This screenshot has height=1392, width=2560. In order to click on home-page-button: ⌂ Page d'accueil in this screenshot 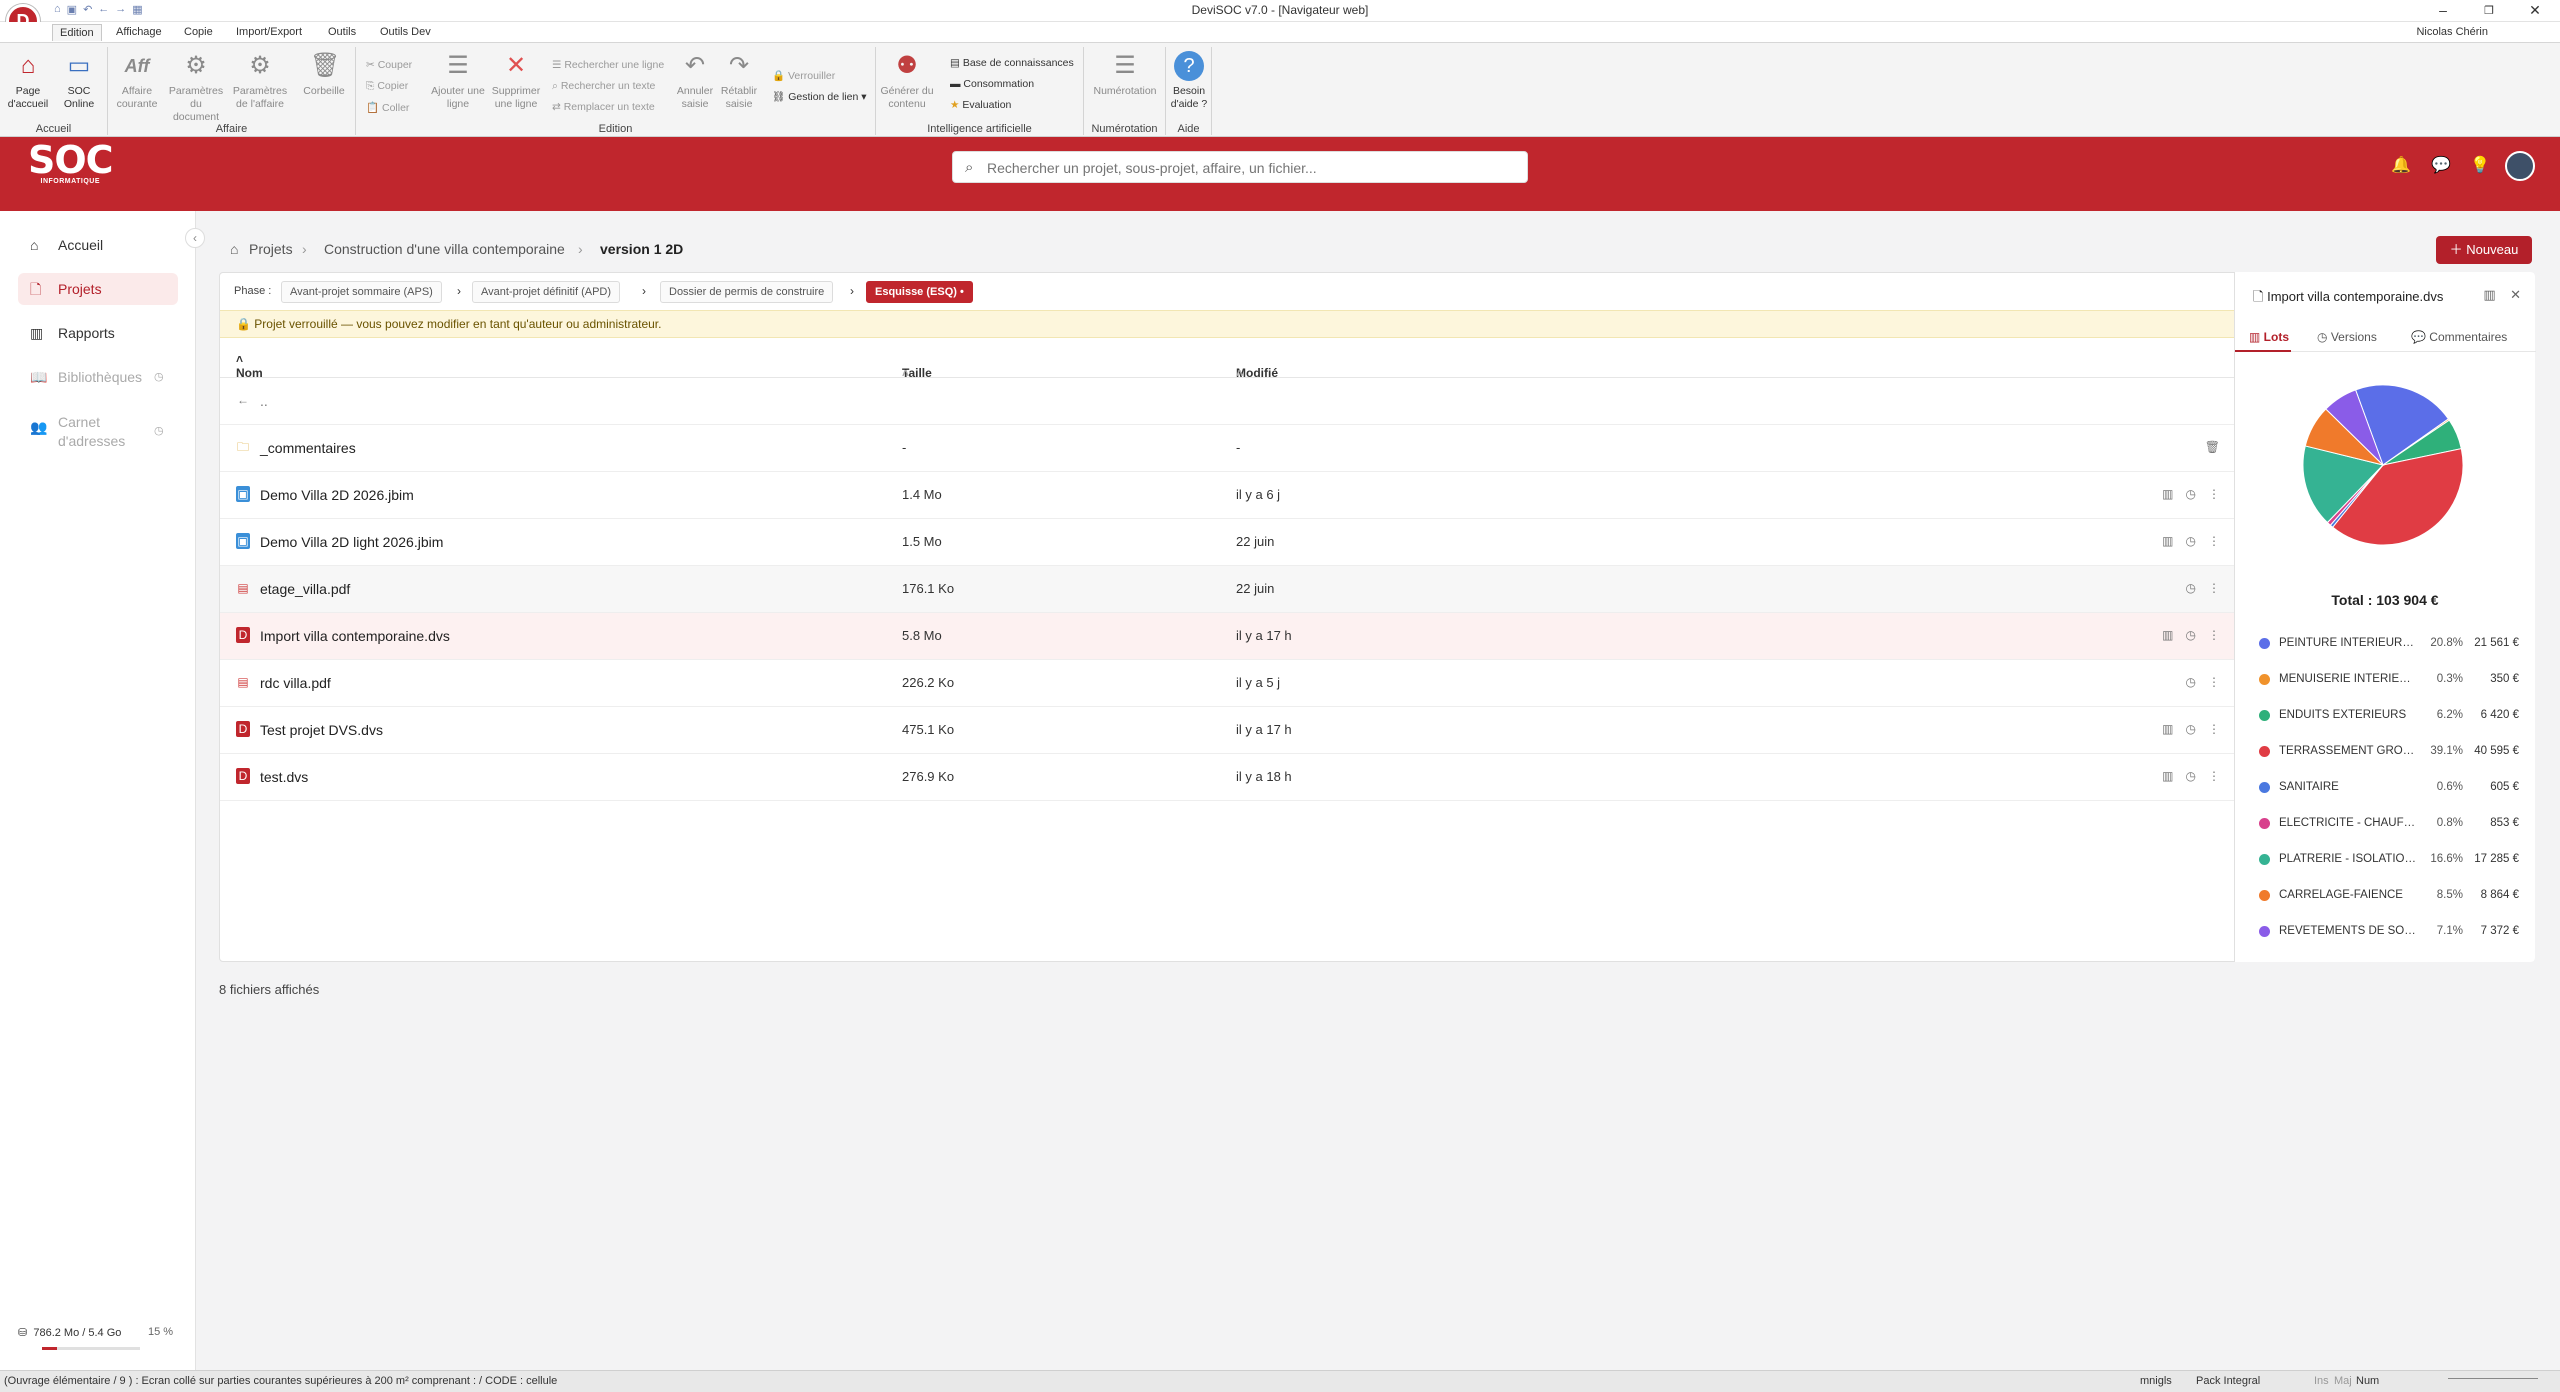, I will do `click(28, 81)`.